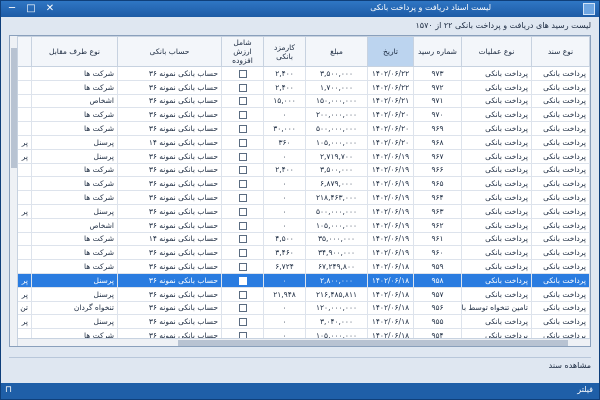 Image resolution: width=600 pixels, height=400 pixels. What do you see at coordinates (284, 51) in the screenshot?
I see `column-header: کارمزد بانکی` at bounding box center [284, 51].